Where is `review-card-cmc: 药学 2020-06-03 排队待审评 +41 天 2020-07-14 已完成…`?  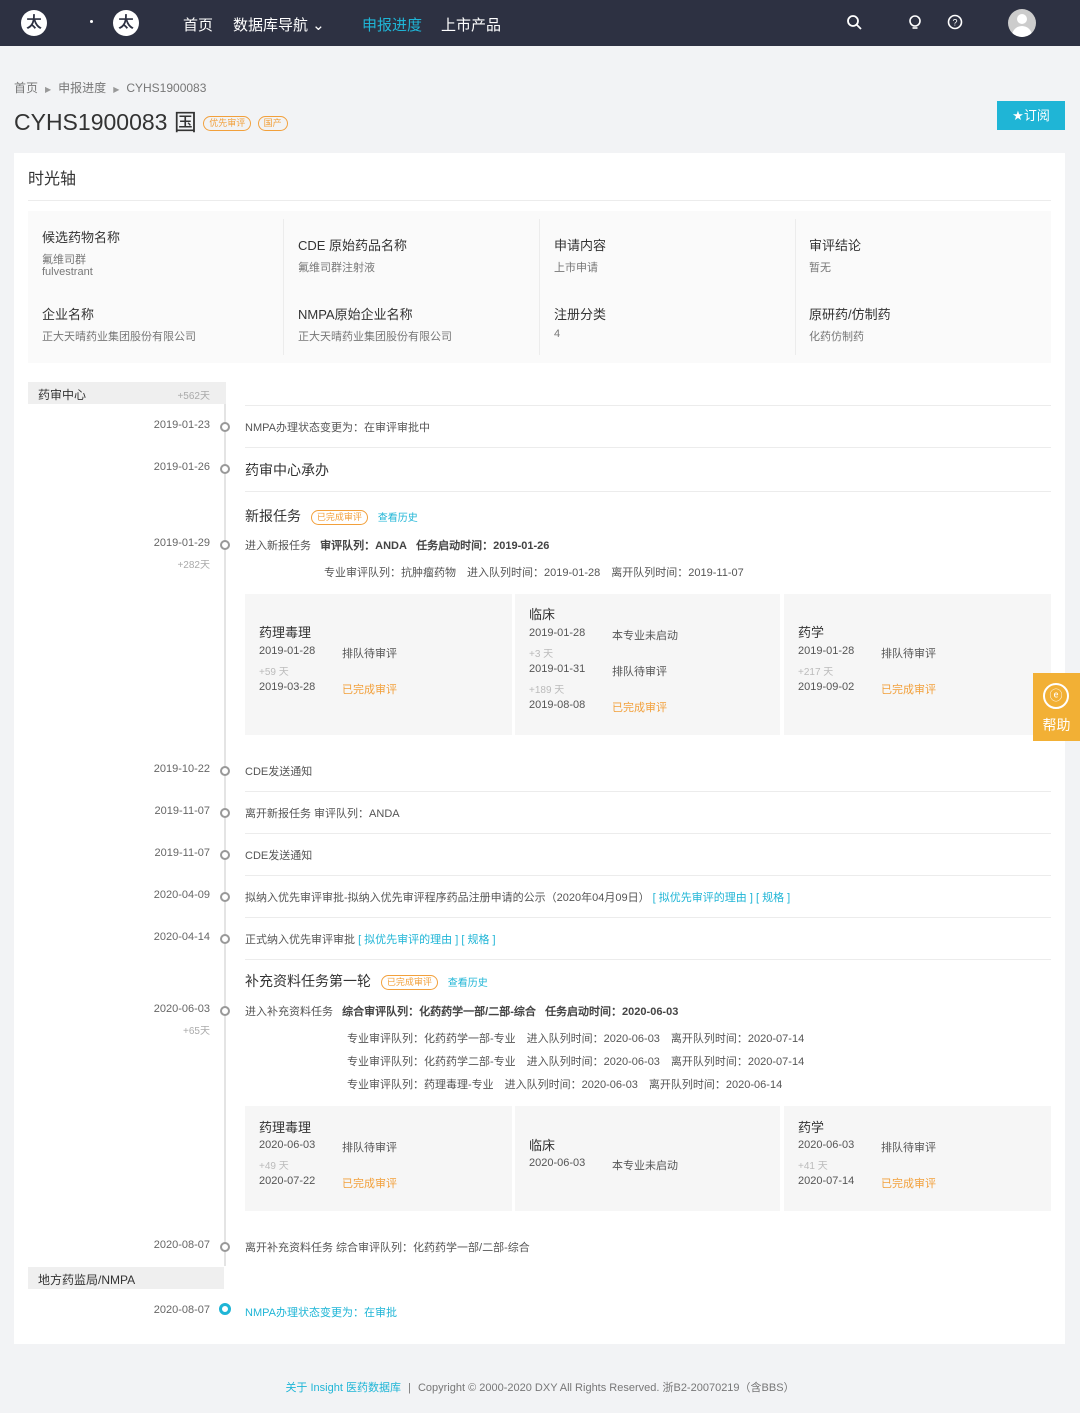 review-card-cmc: 药学 2020-06-03 排队待审评 +41 天 2020-07-14 已完成… is located at coordinates (917, 1158).